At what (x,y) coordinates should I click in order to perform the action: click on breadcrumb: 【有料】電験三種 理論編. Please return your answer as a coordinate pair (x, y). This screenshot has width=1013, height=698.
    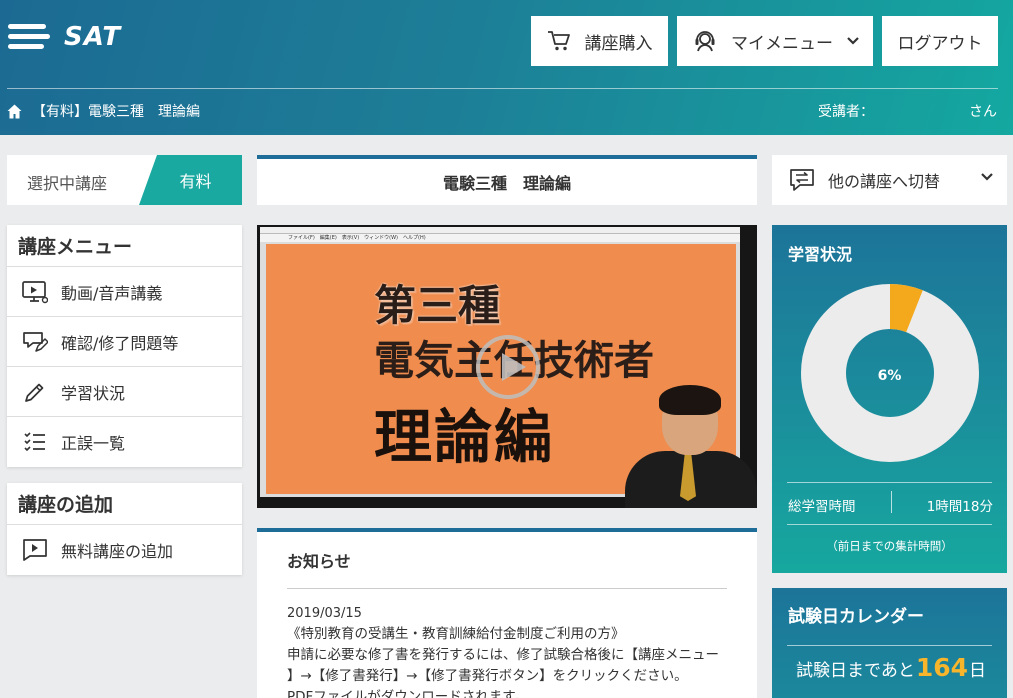
    Looking at the image, I should click on (103, 111).